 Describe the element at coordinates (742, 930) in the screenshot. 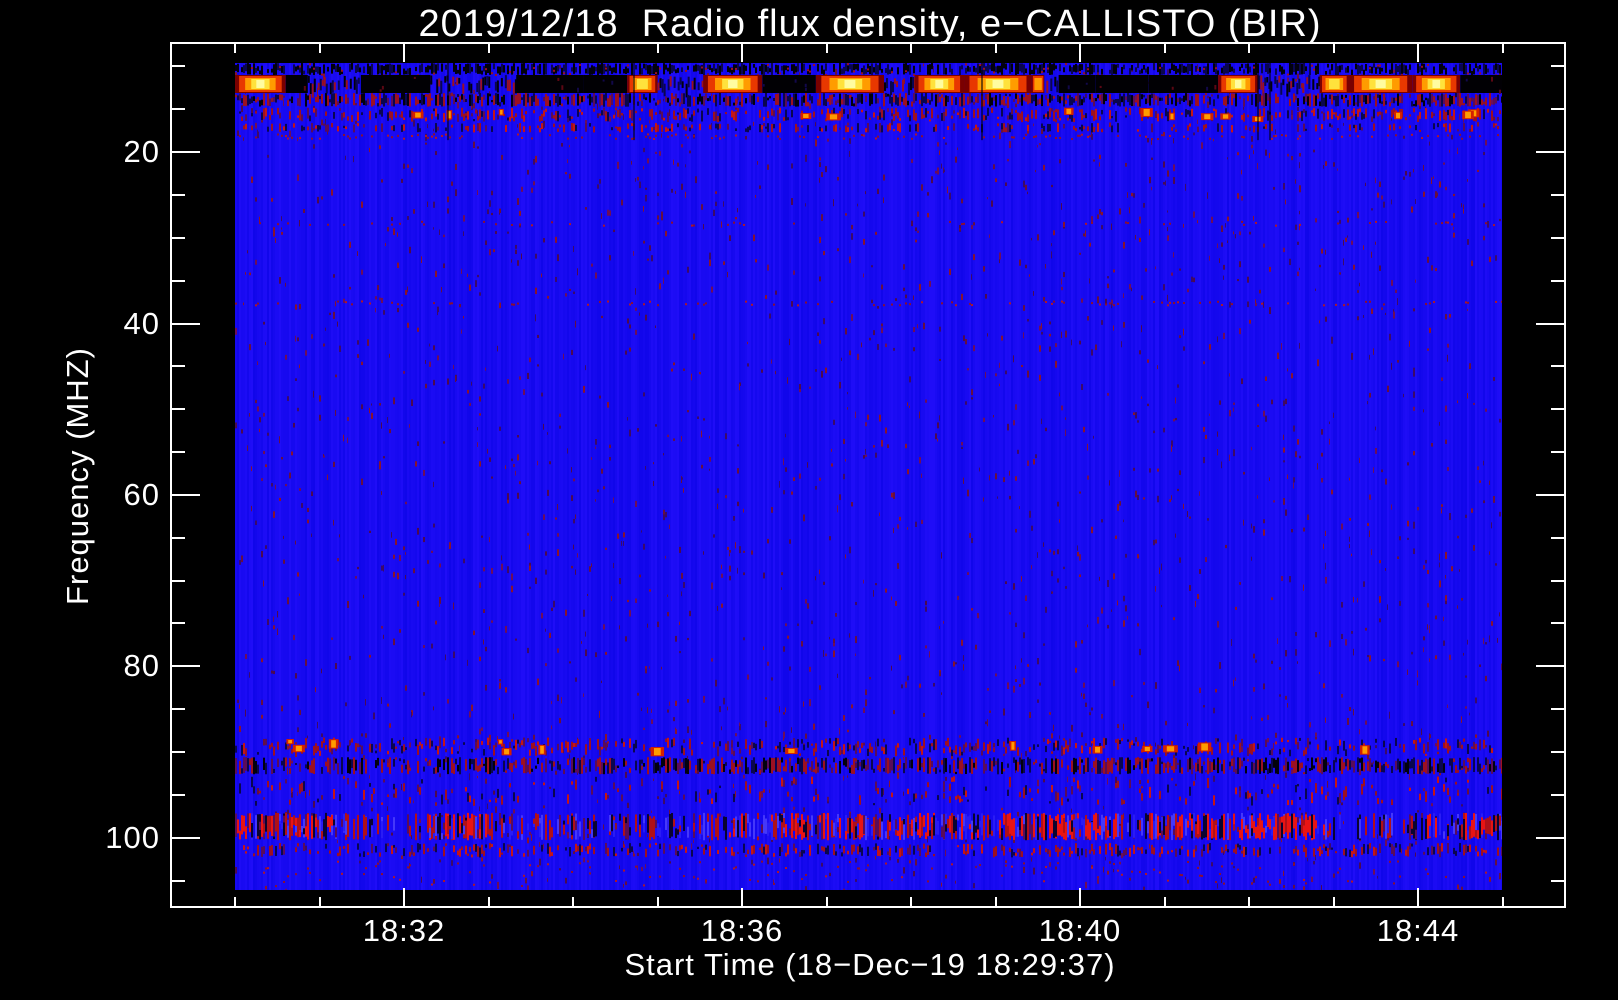

I see `x-tick-label: 18:36` at that location.